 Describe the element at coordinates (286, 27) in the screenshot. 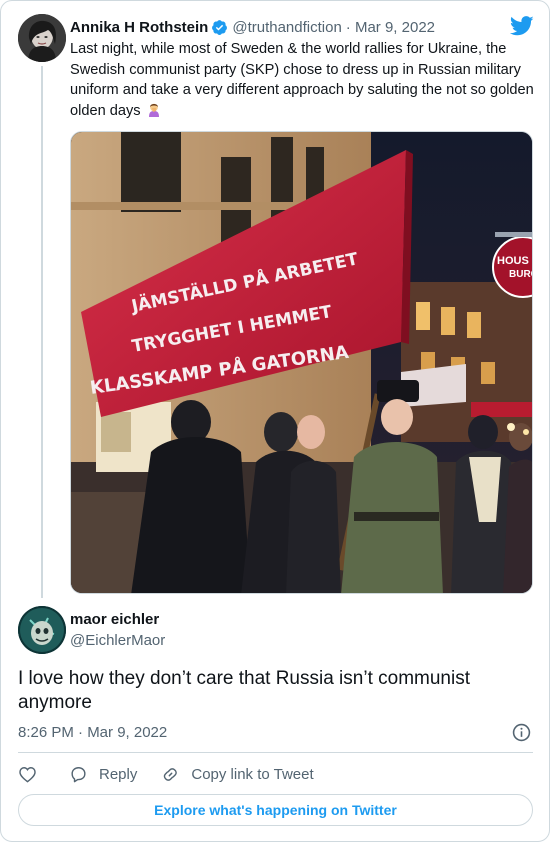

I see `author-handle: @truthandfiction` at that location.